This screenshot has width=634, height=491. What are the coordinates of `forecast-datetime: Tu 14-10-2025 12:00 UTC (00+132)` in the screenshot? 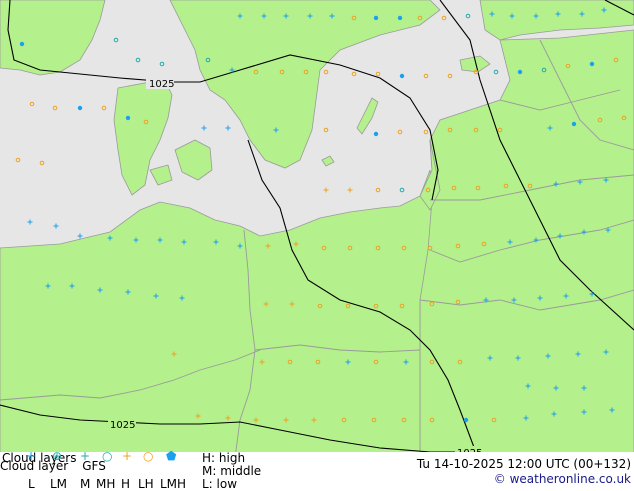 It's located at (523, 464).